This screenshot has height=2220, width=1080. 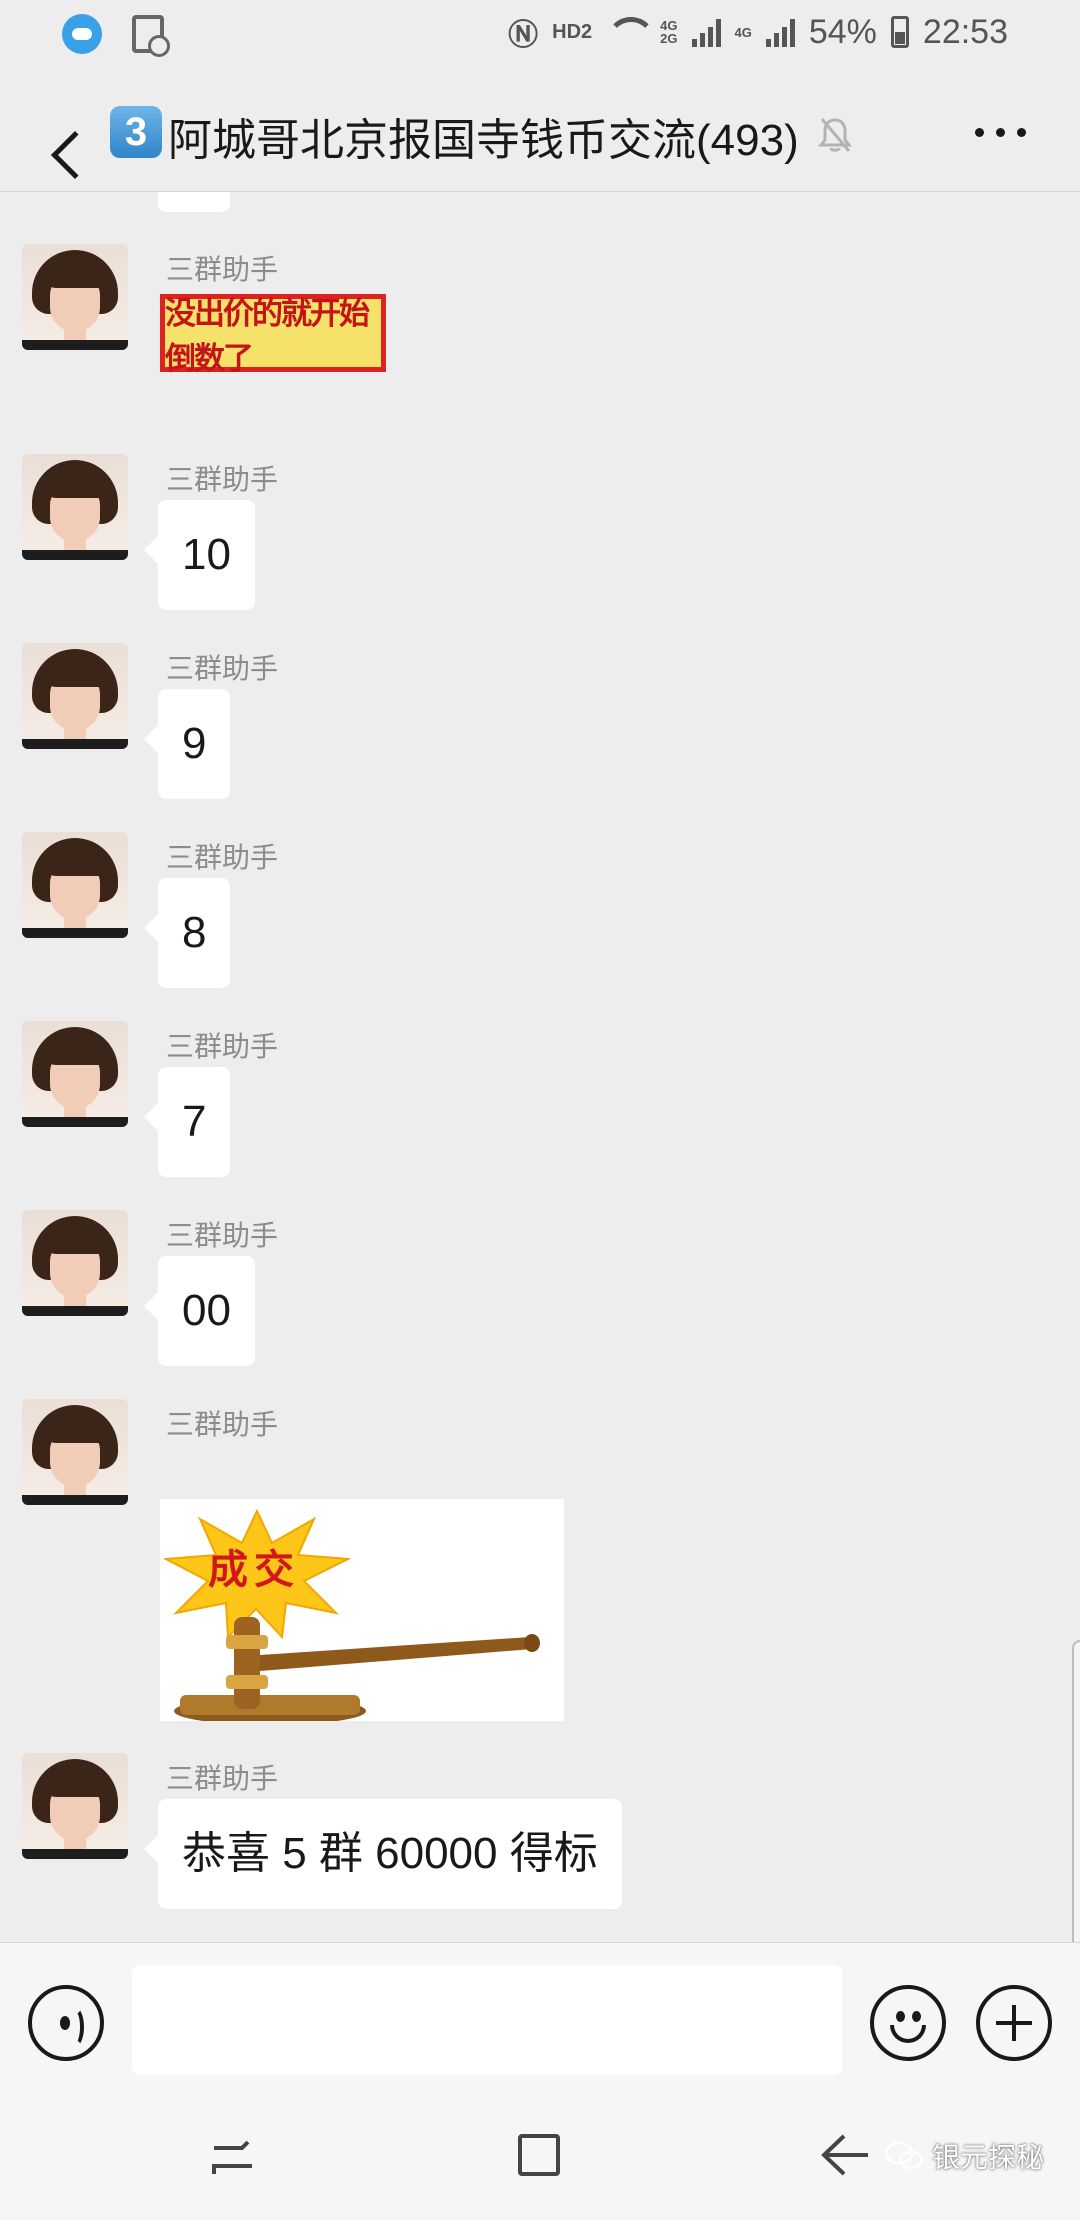 What do you see at coordinates (908, 2023) in the screenshot?
I see `emoji-icon` at bounding box center [908, 2023].